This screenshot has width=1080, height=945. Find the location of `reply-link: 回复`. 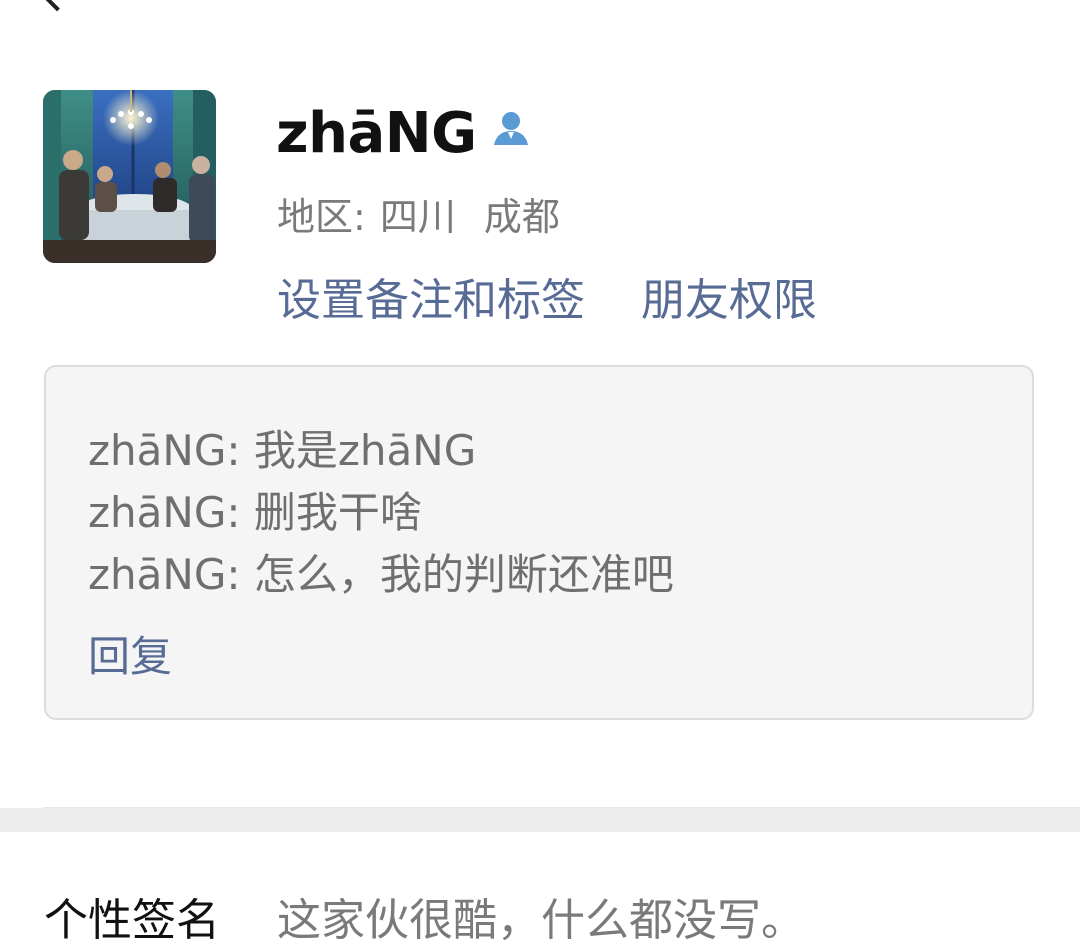

reply-link: 回复 is located at coordinates (130, 653).